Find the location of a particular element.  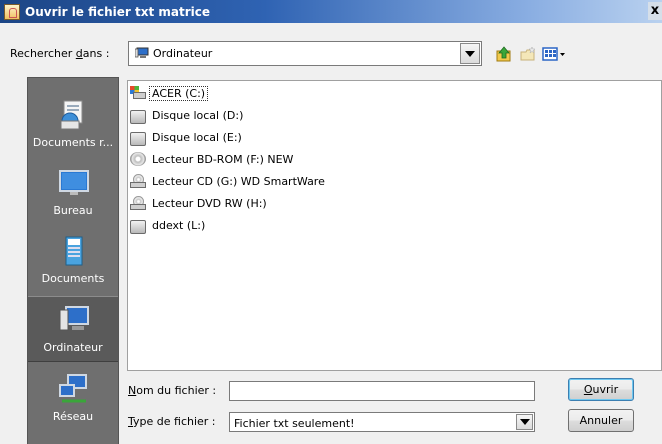

list-item: Lecteur BD-ROM (F:) NEW is located at coordinates (212, 159).